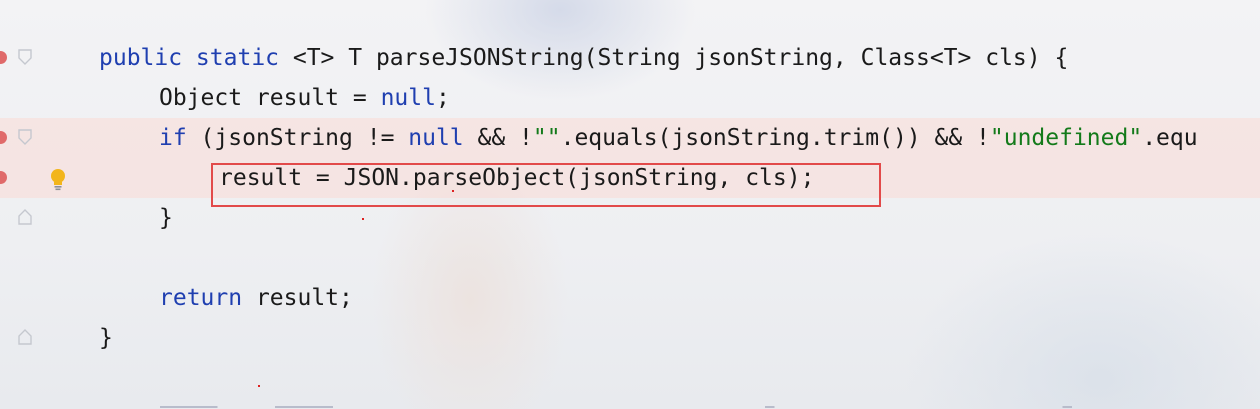  I want to click on string-token: "", so click(546, 138).